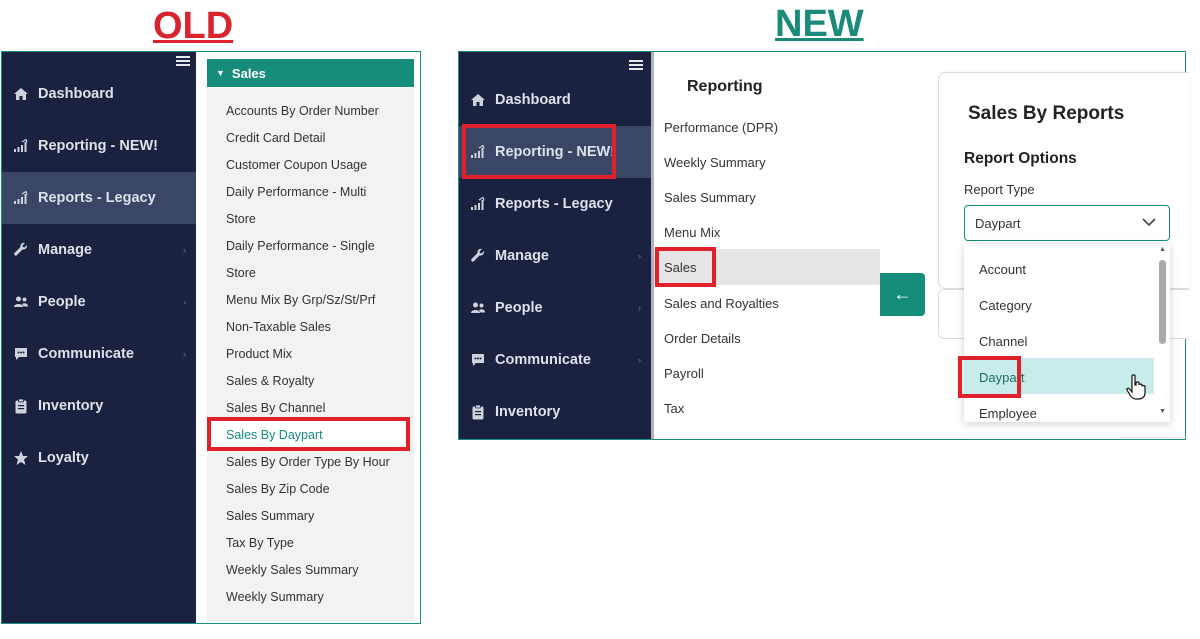 This screenshot has height=639, width=1200. Describe the element at coordinates (296, 192) in the screenshot. I see `report-list-item: Daily Performance - Multi` at that location.